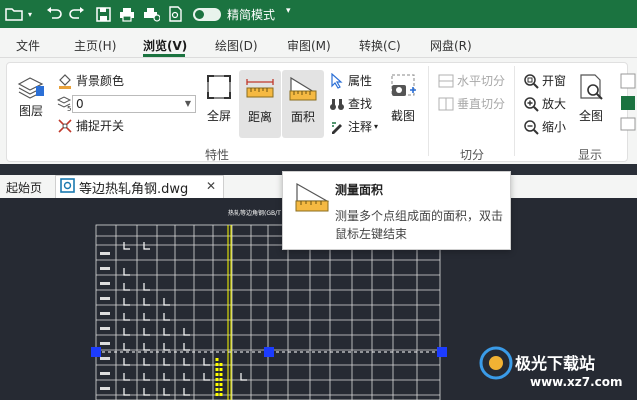  What do you see at coordinates (337, 80) in the screenshot?
I see `cursor-arrow-icon` at bounding box center [337, 80].